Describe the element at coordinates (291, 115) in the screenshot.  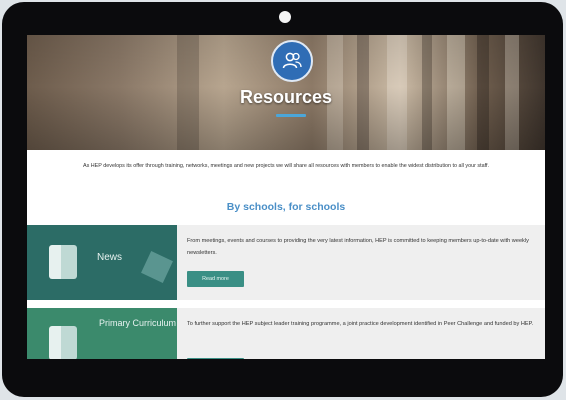
I see `title-underline` at that location.